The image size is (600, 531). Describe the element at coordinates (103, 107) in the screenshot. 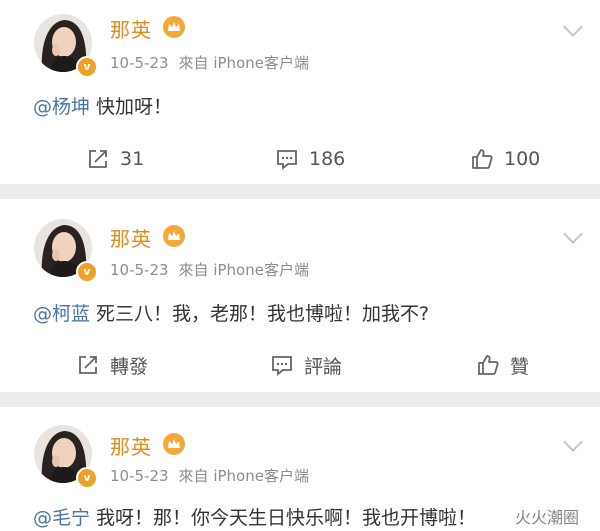

I see `post-content: @杨坤 快加呀！` at that location.